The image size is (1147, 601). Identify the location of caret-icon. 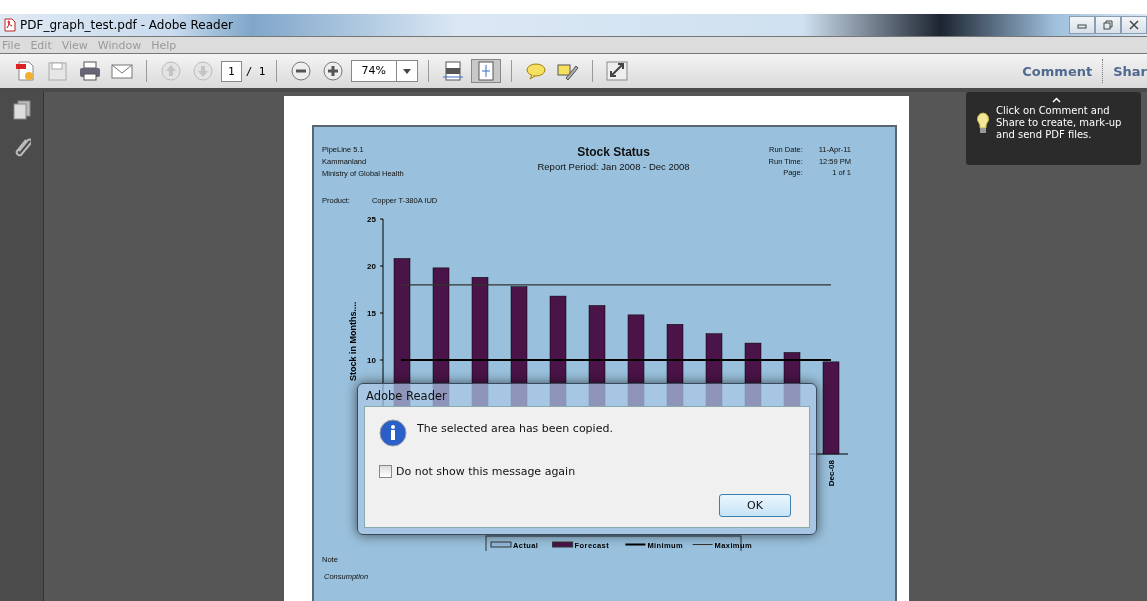
(406, 71).